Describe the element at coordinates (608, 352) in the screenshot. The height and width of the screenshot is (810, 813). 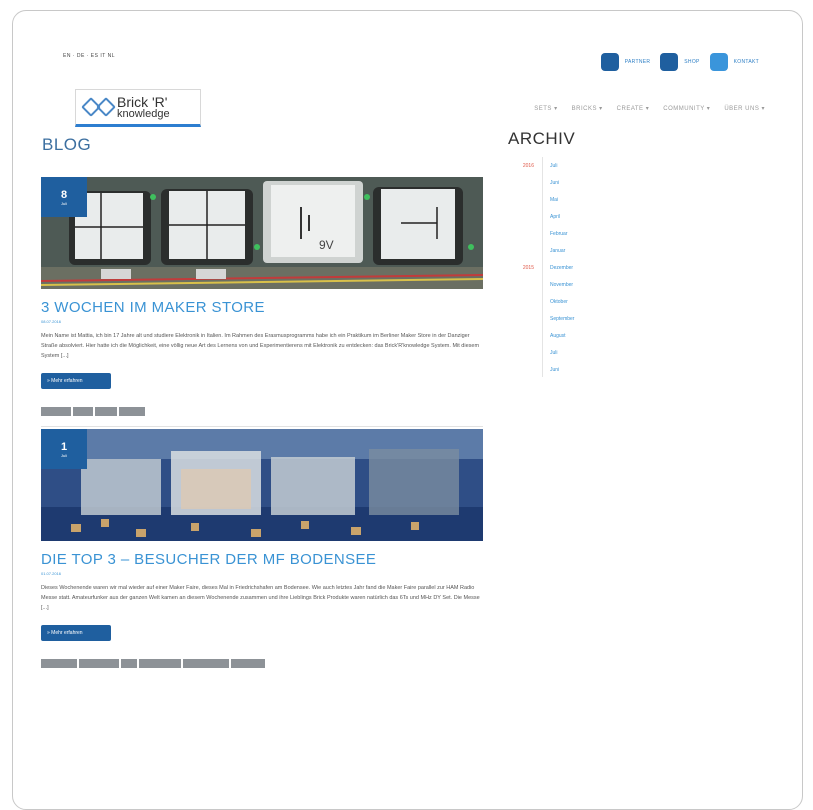
I see `archive-row: Juli` at that location.